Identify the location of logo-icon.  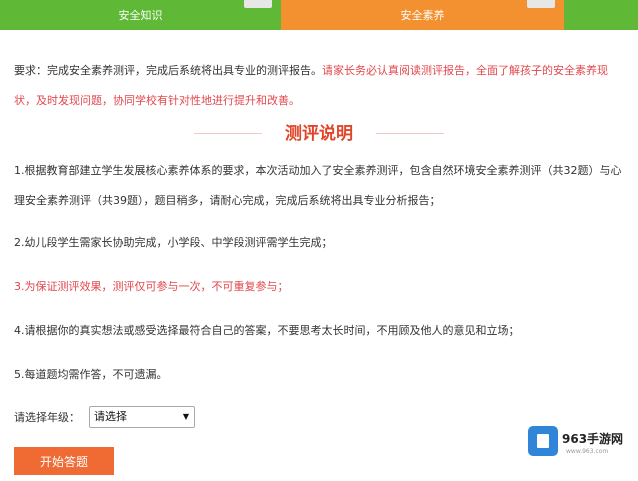
(543, 441).